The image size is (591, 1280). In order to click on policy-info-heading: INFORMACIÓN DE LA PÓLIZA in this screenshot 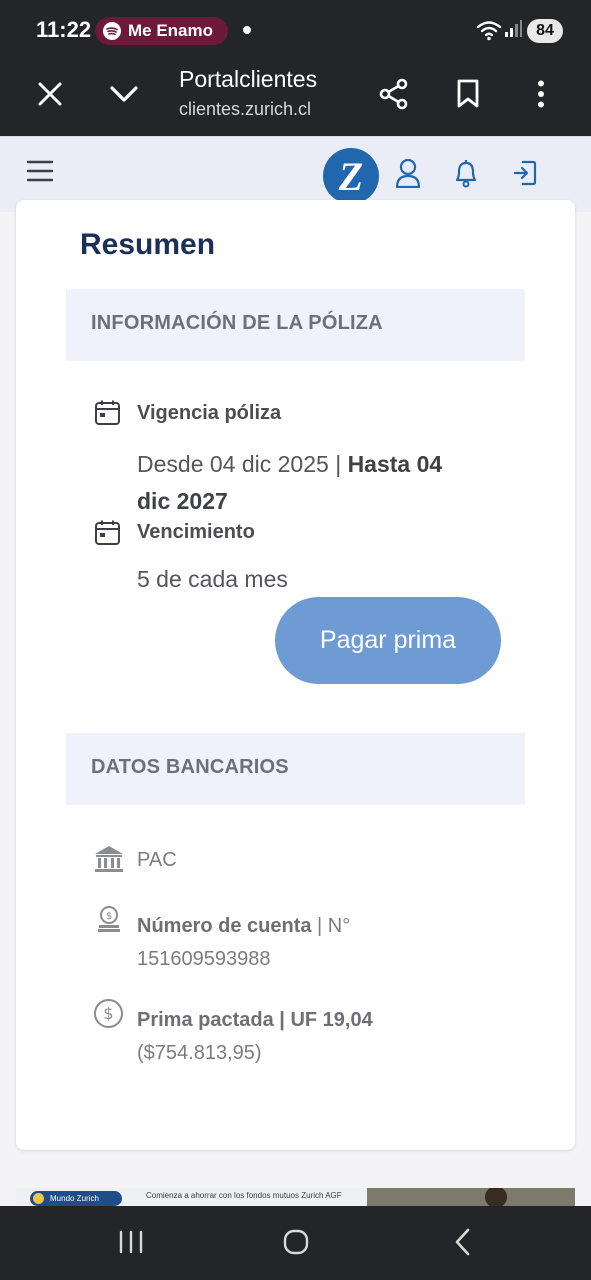, I will do `click(237, 323)`.